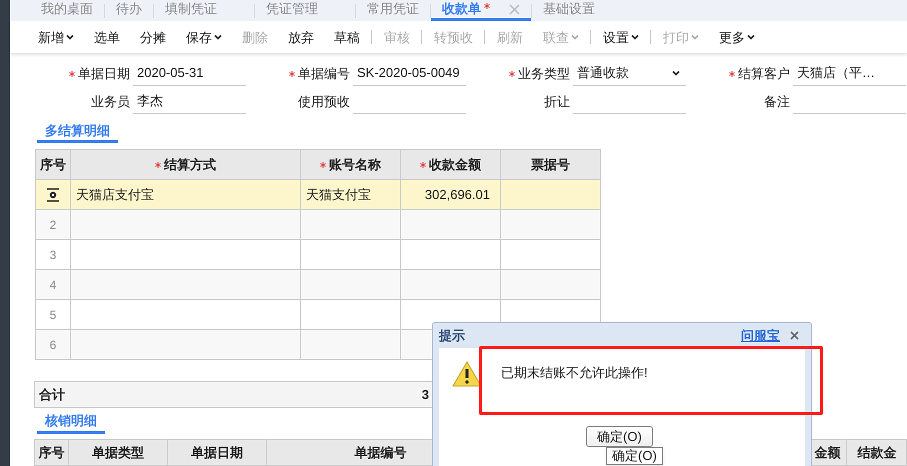 This screenshot has width=907, height=466. I want to click on row-number: 4, so click(53, 285).